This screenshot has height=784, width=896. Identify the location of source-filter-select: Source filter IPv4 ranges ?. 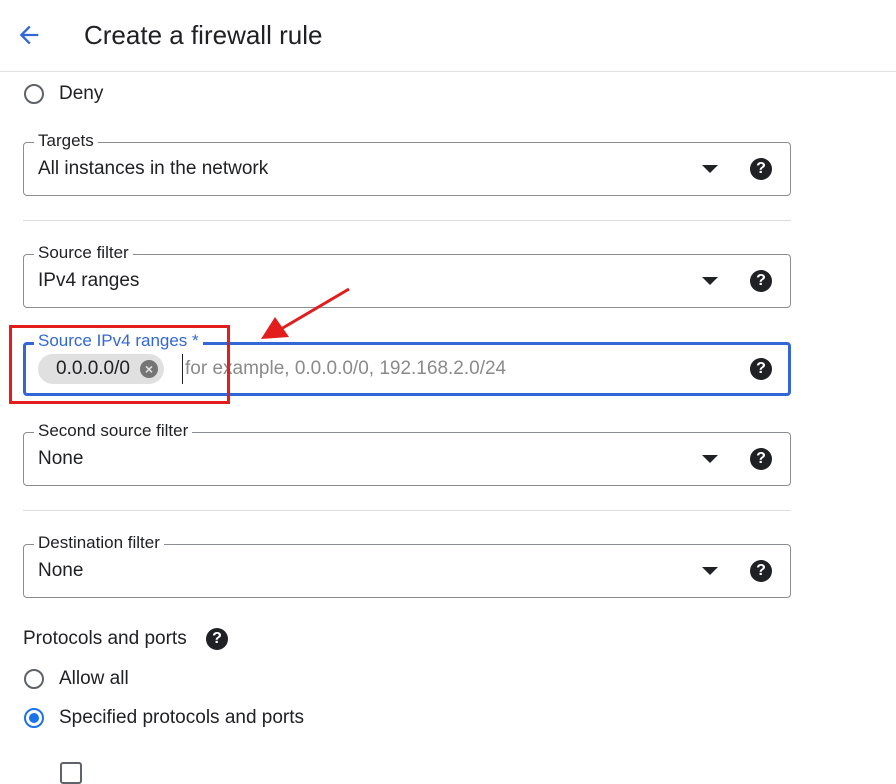
(407, 275).